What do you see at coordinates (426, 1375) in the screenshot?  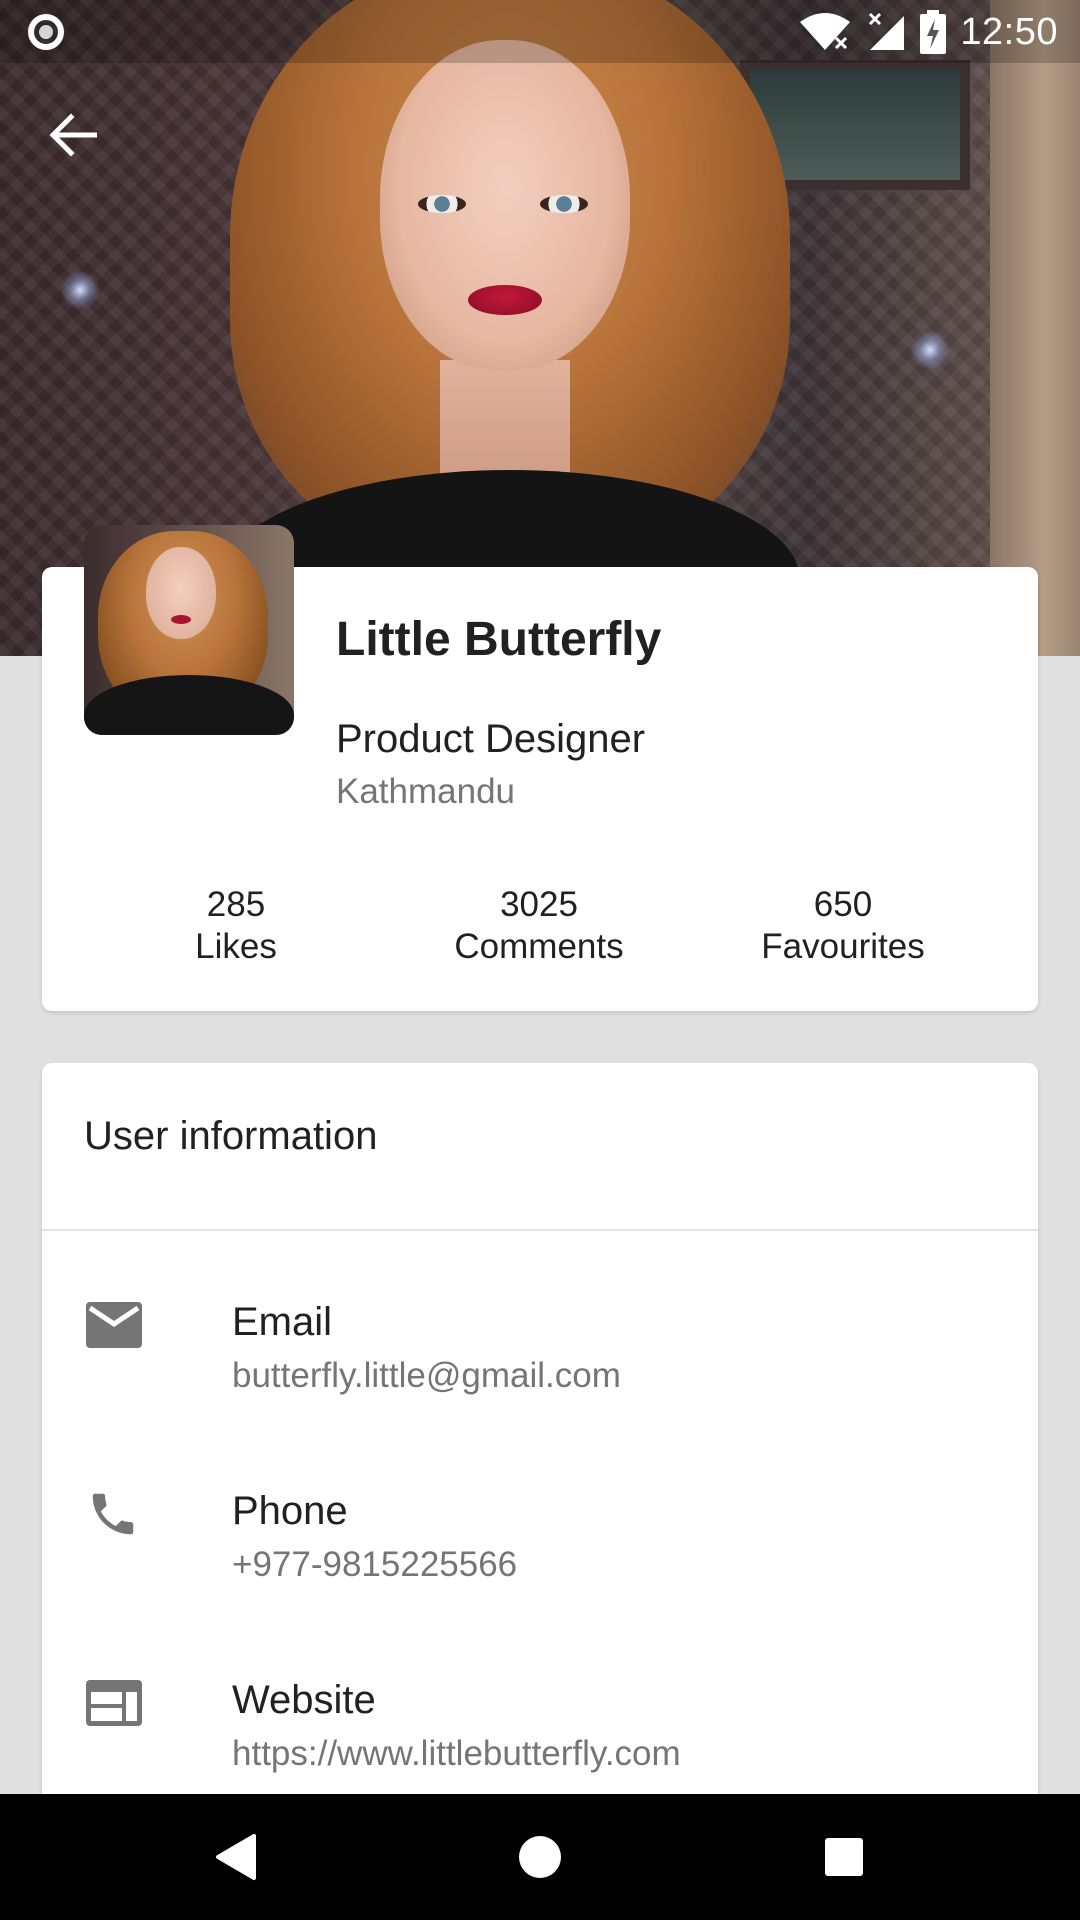 I see `info-value: butterfly.little@gmail.com` at bounding box center [426, 1375].